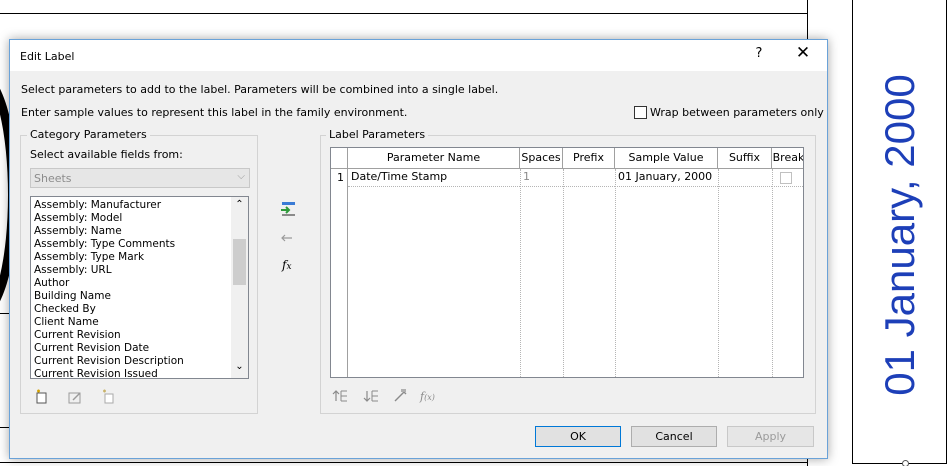  What do you see at coordinates (239, 262) in the screenshot?
I see `scroll-thumb` at bounding box center [239, 262].